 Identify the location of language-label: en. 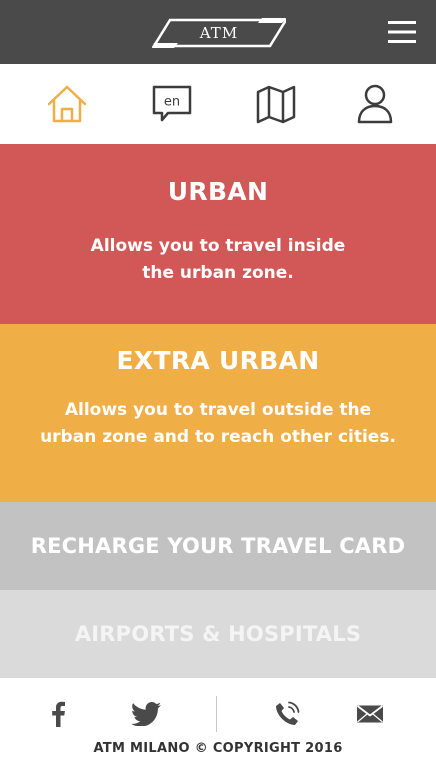
(172, 102).